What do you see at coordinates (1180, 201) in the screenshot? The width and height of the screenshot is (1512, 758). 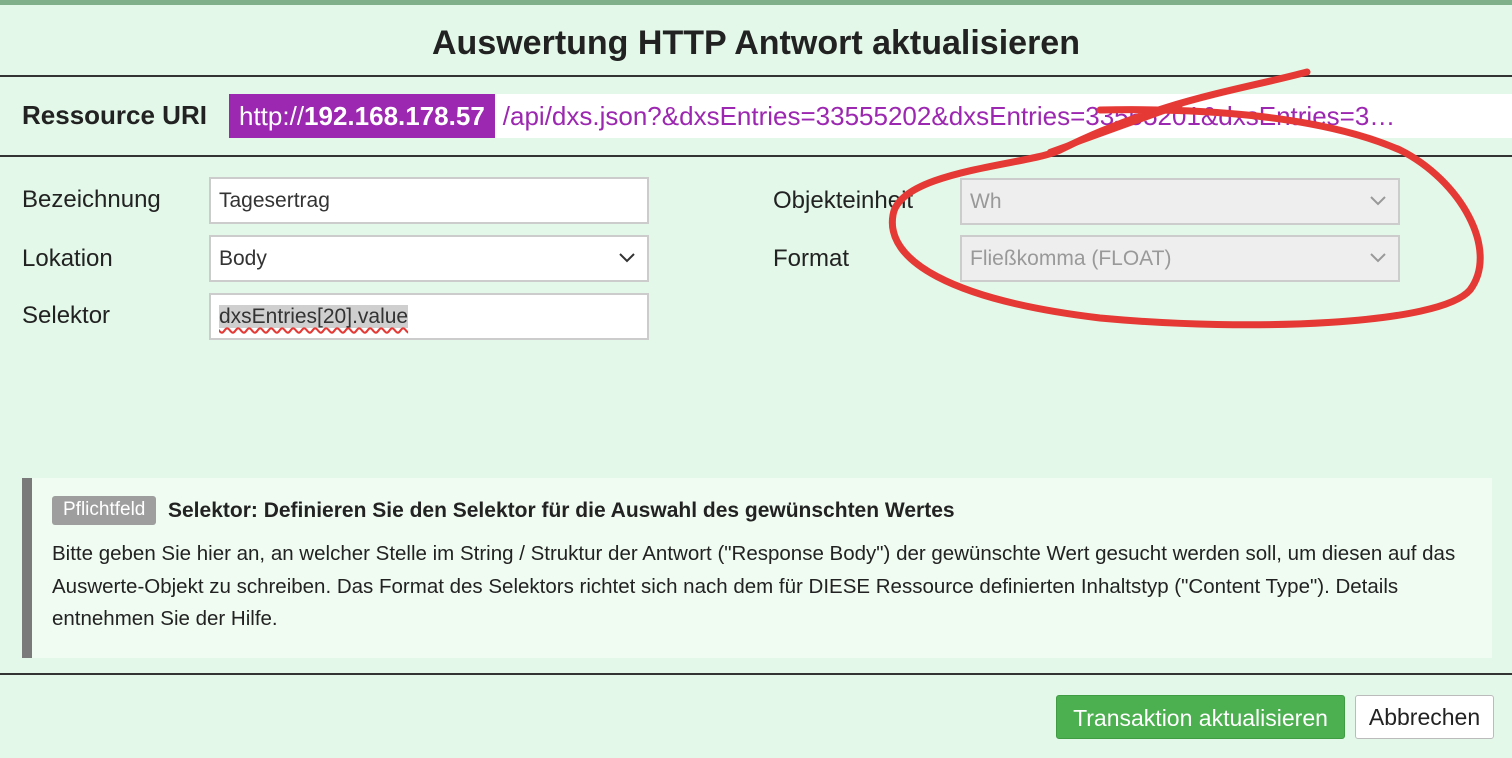 I see `objekteinheit-select: Wh` at bounding box center [1180, 201].